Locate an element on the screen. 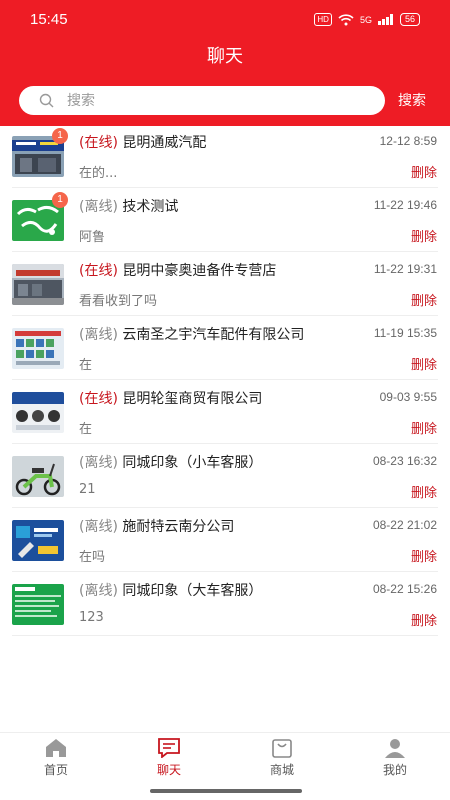 This screenshot has height=800, width=450. tools-banner-avatar is located at coordinates (38, 540).